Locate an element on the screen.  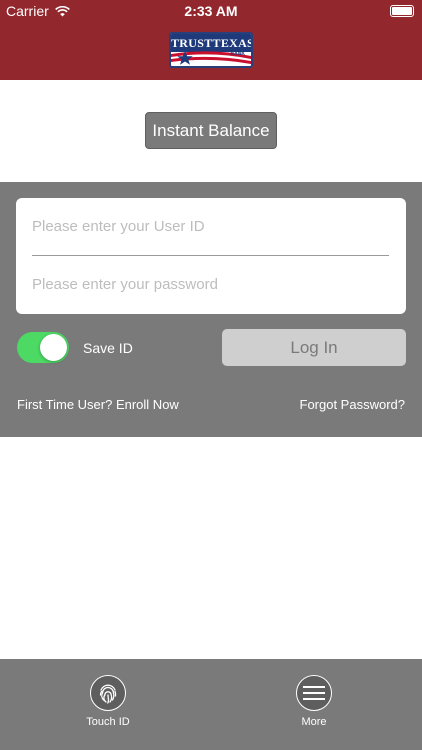
user-id-input is located at coordinates (210, 226).